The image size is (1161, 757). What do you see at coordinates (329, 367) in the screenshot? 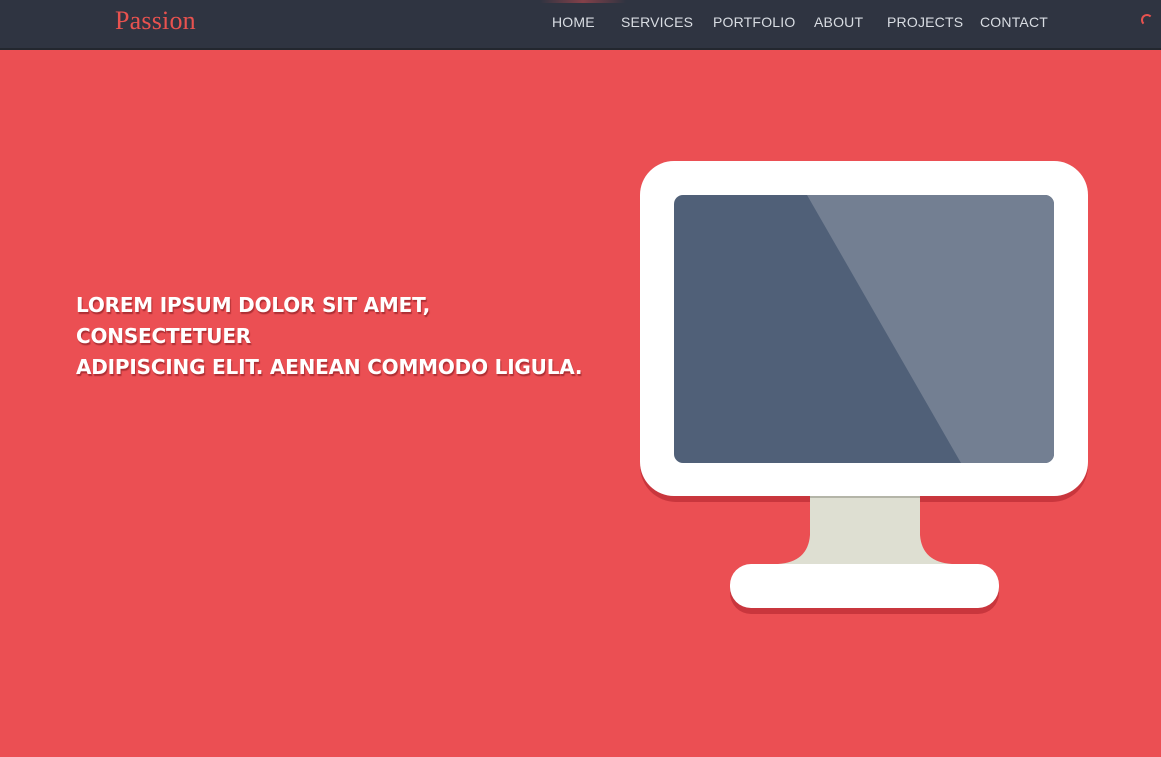
I see `hero-headline-line-2: ADIPISCING ELIT. AENEAN COMMODO LIGULA.` at bounding box center [329, 367].